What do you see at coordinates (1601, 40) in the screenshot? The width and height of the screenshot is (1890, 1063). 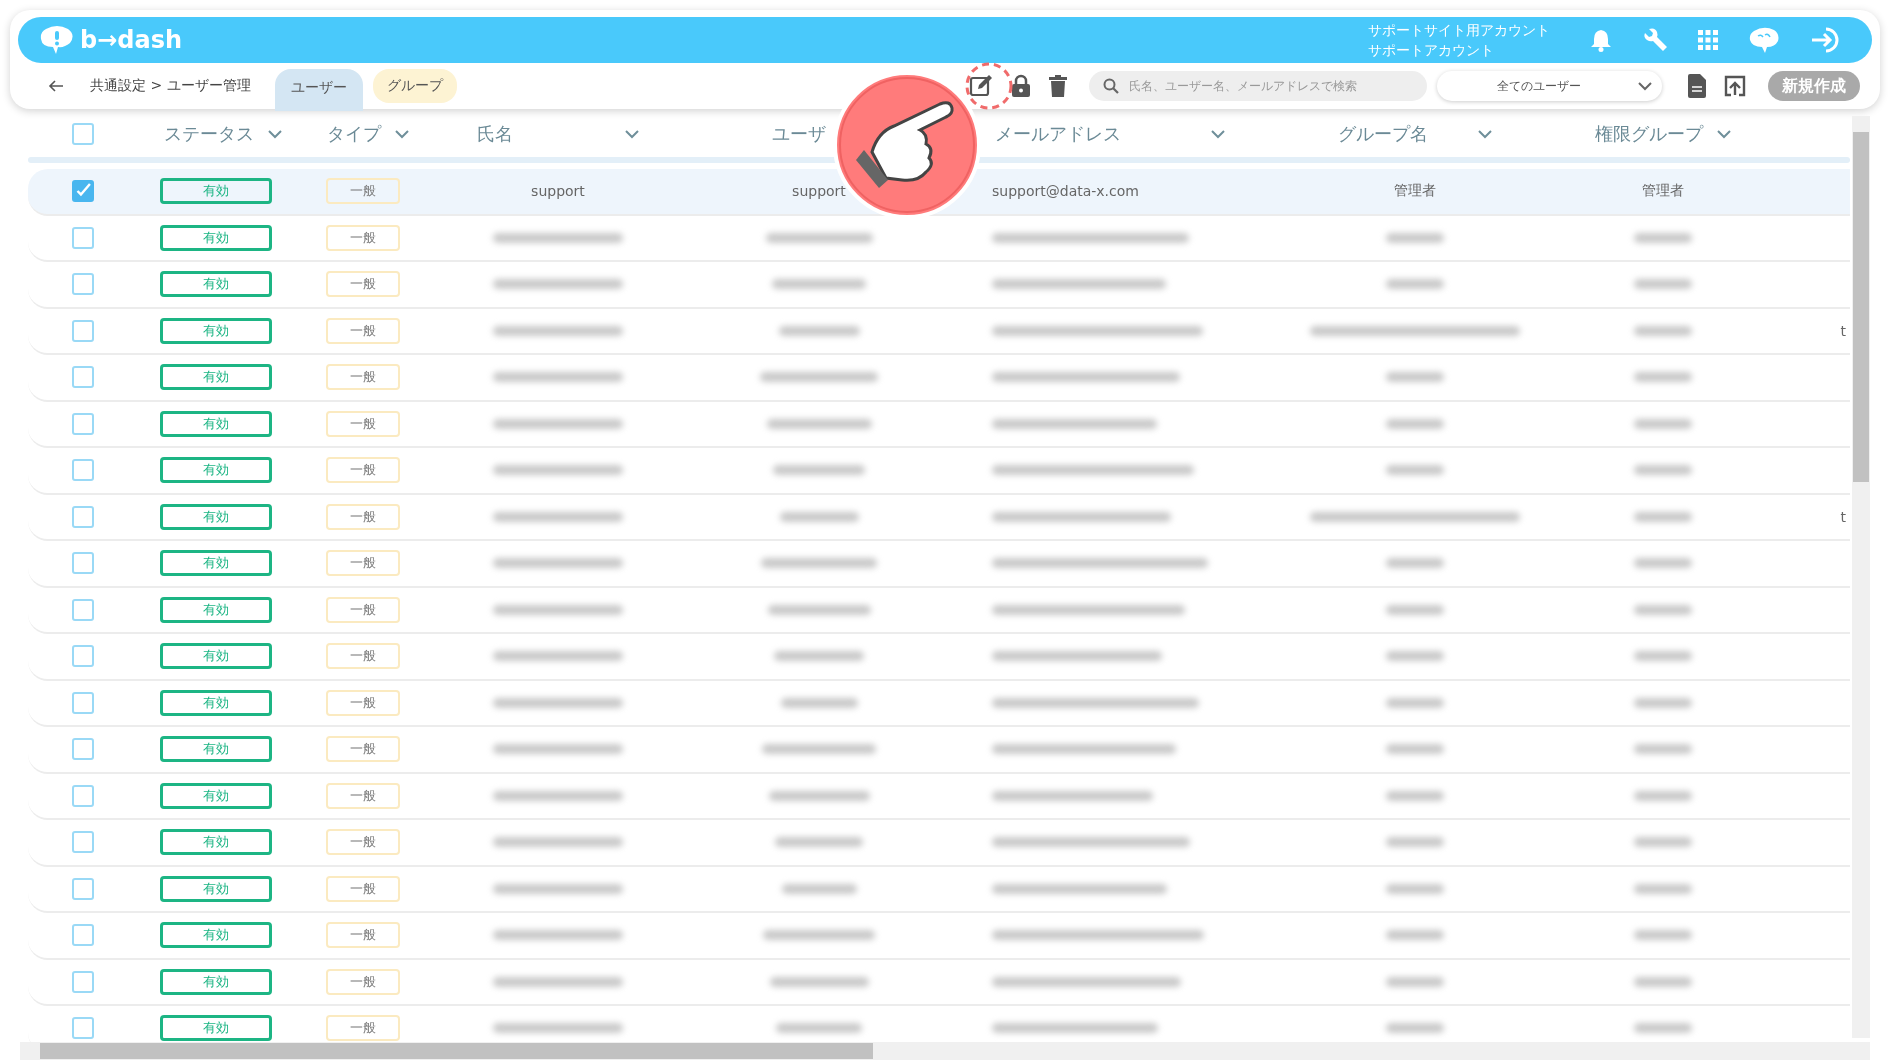 I see `bell-icon` at bounding box center [1601, 40].